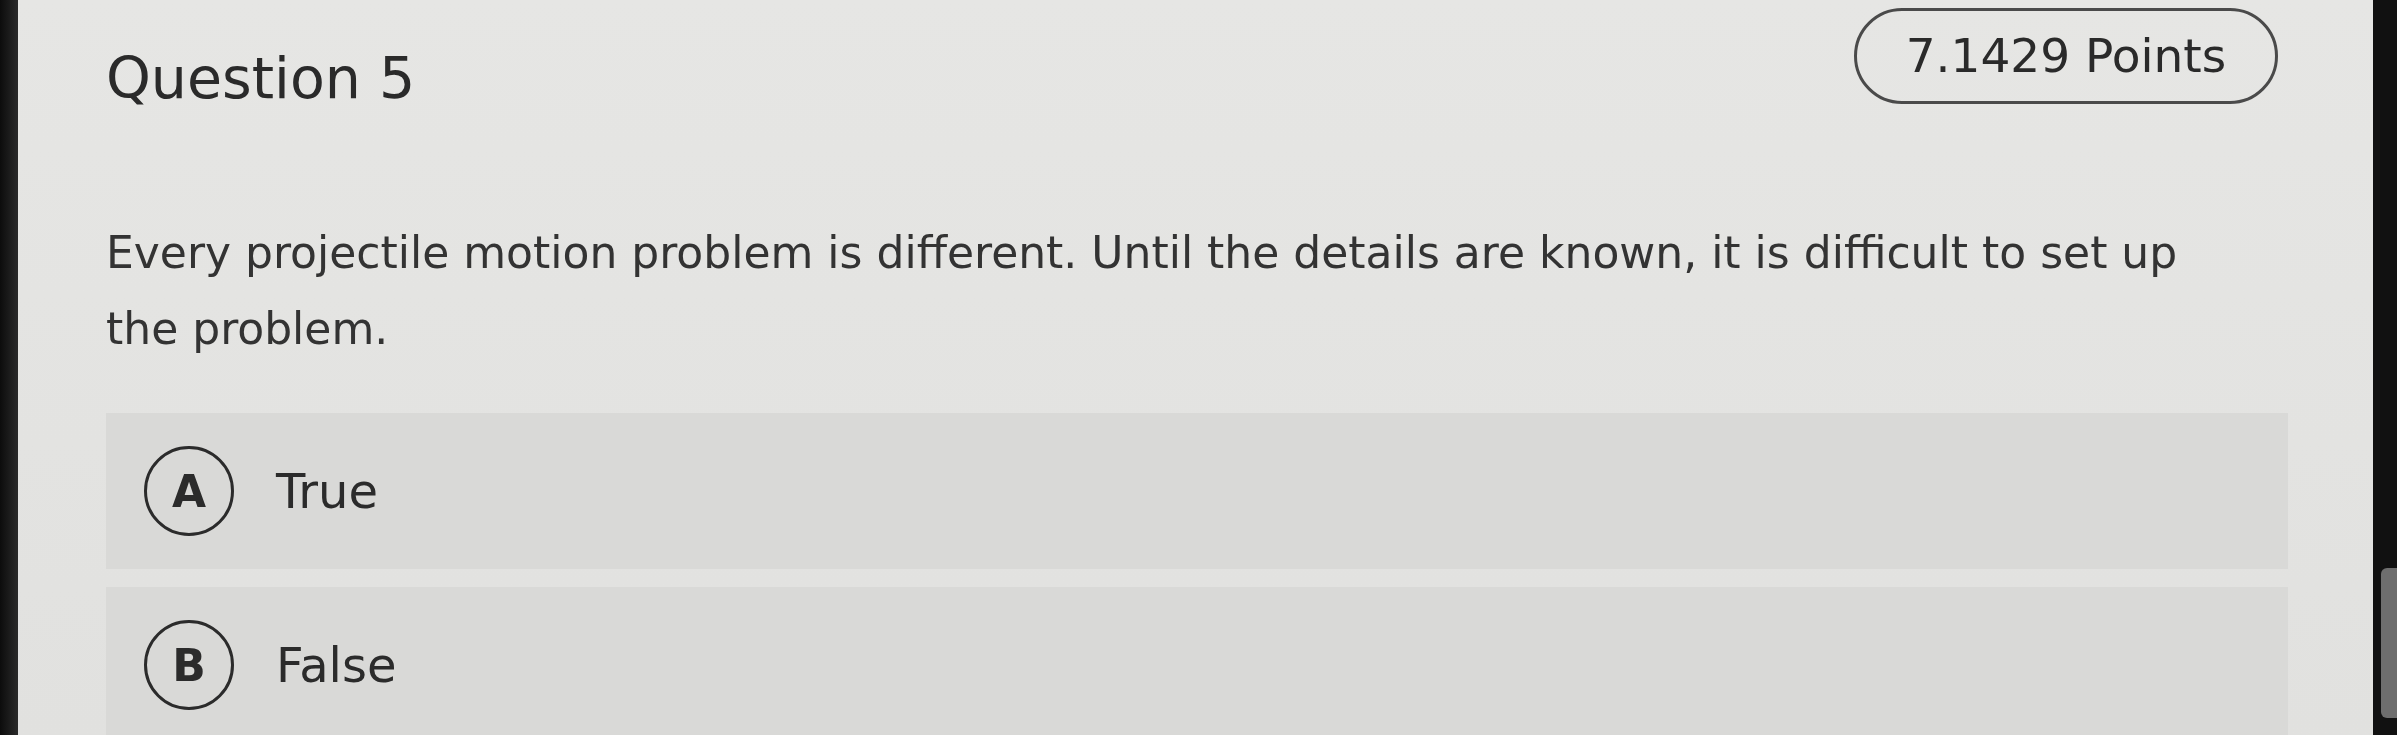 The height and width of the screenshot is (735, 2397). I want to click on option-letter: B, so click(189, 665).